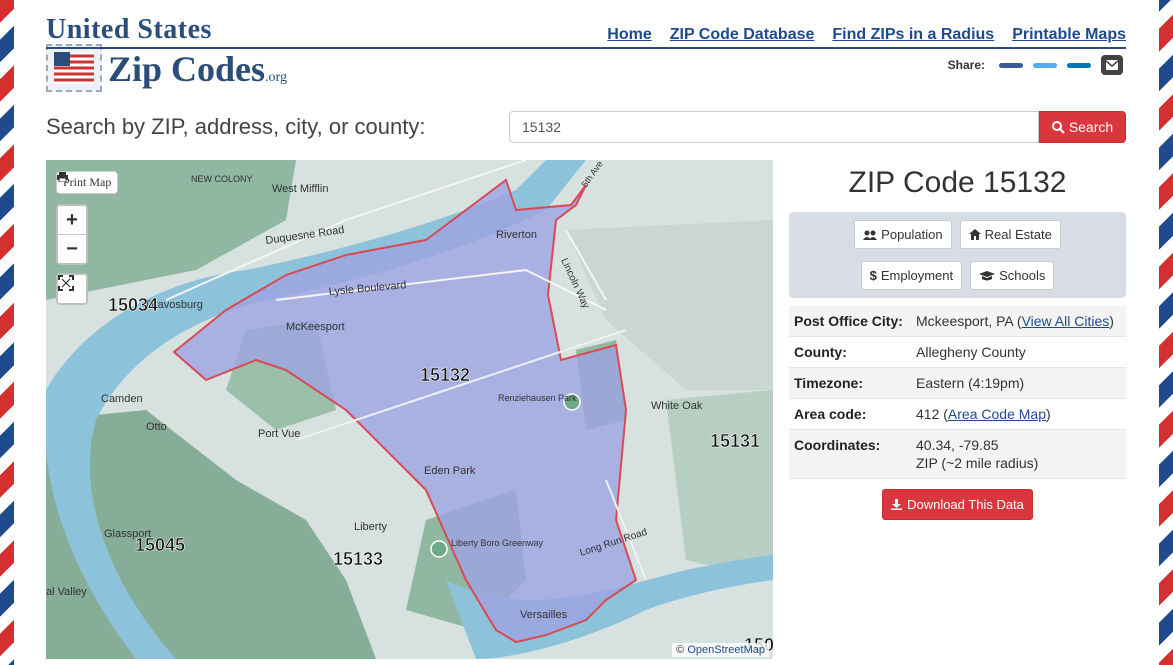 The width and height of the screenshot is (1173, 665). I want to click on schools-button: Schools, so click(1012, 275).